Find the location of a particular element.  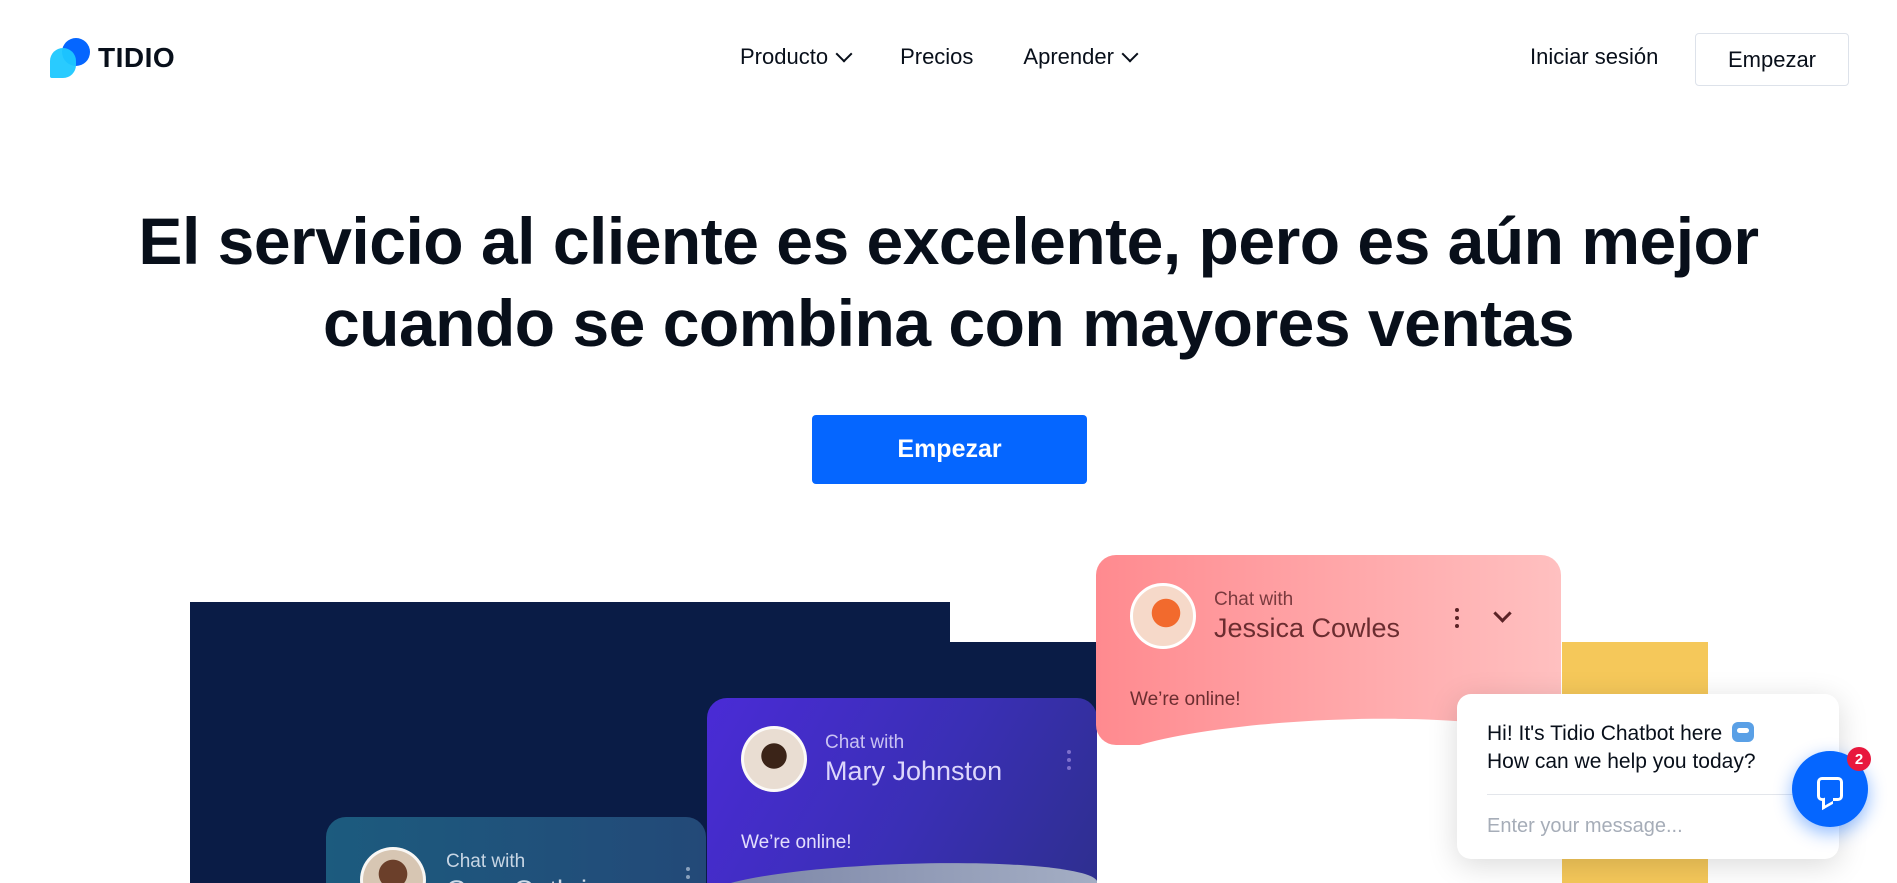

nav-label: Precios is located at coordinates (937, 56).